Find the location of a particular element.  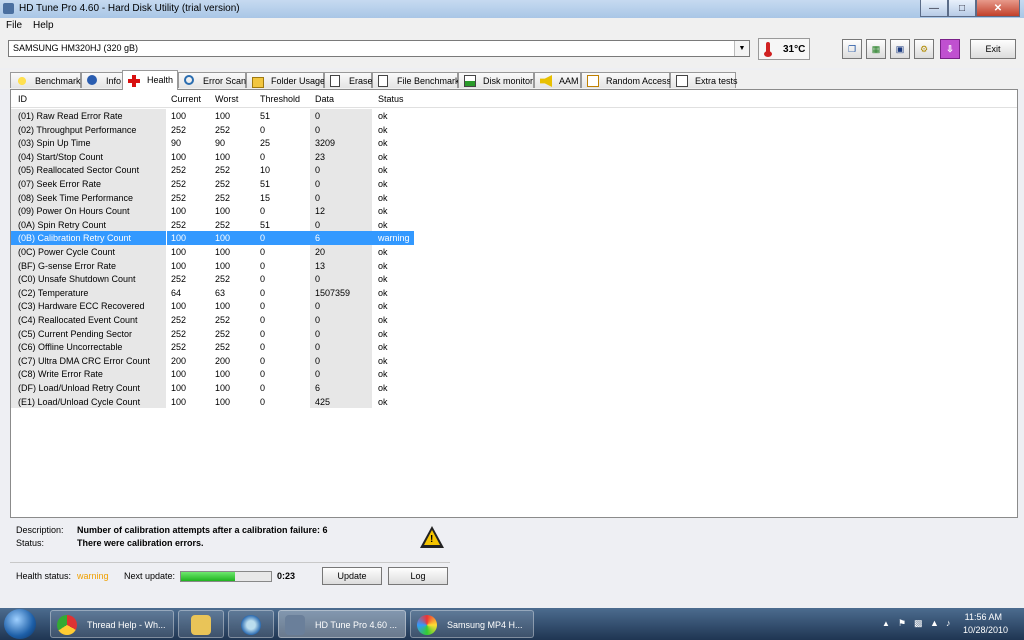

col-header-worst: Worst is located at coordinates (226, 99).